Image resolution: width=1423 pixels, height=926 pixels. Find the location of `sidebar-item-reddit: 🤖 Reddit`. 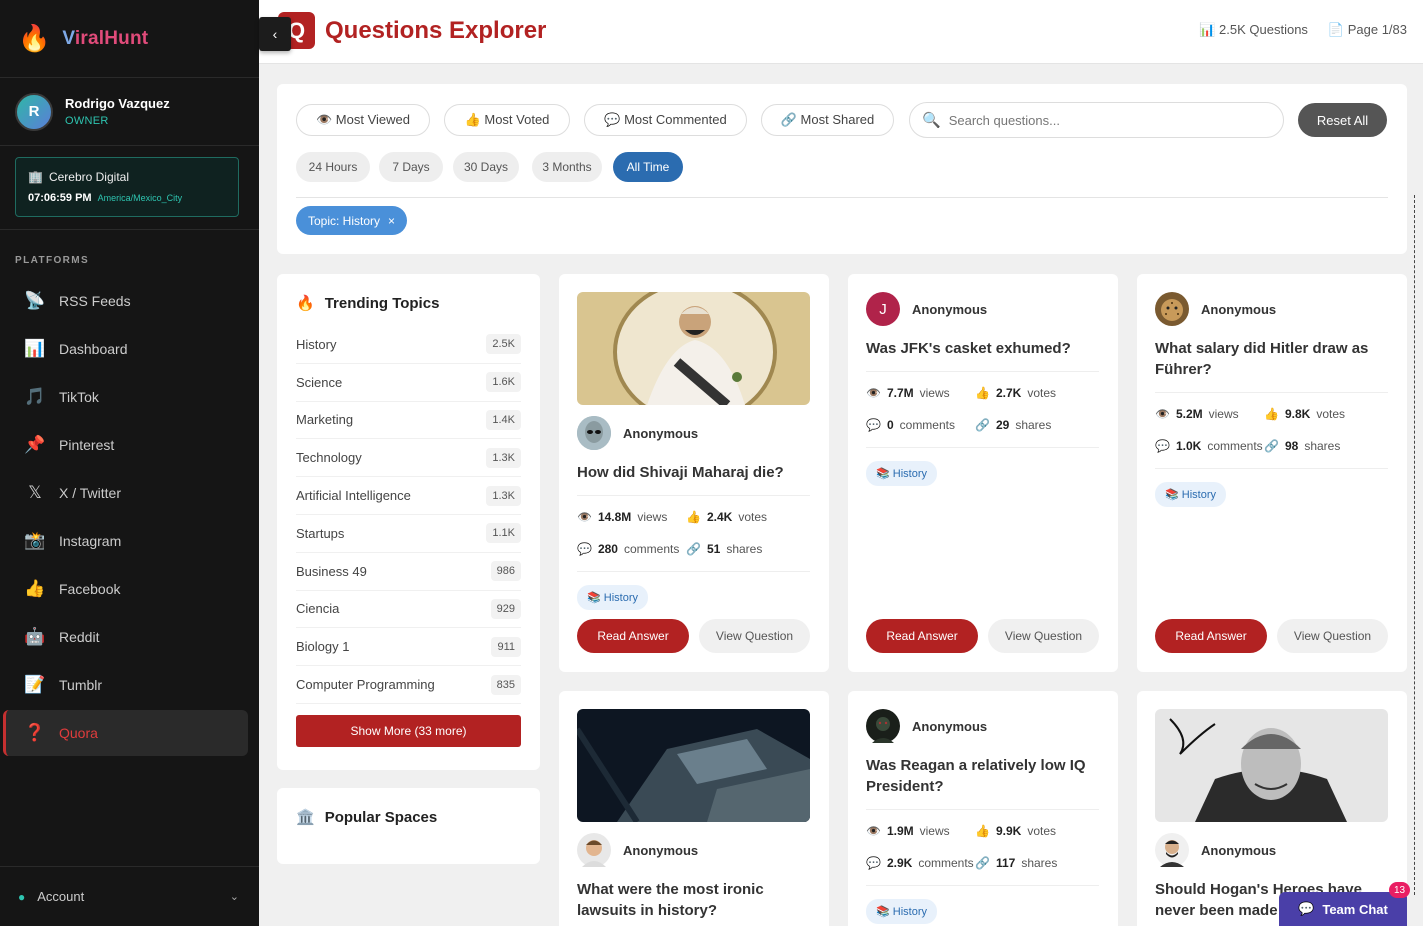

sidebar-item-reddit: 🤖 Reddit is located at coordinates (125, 637).